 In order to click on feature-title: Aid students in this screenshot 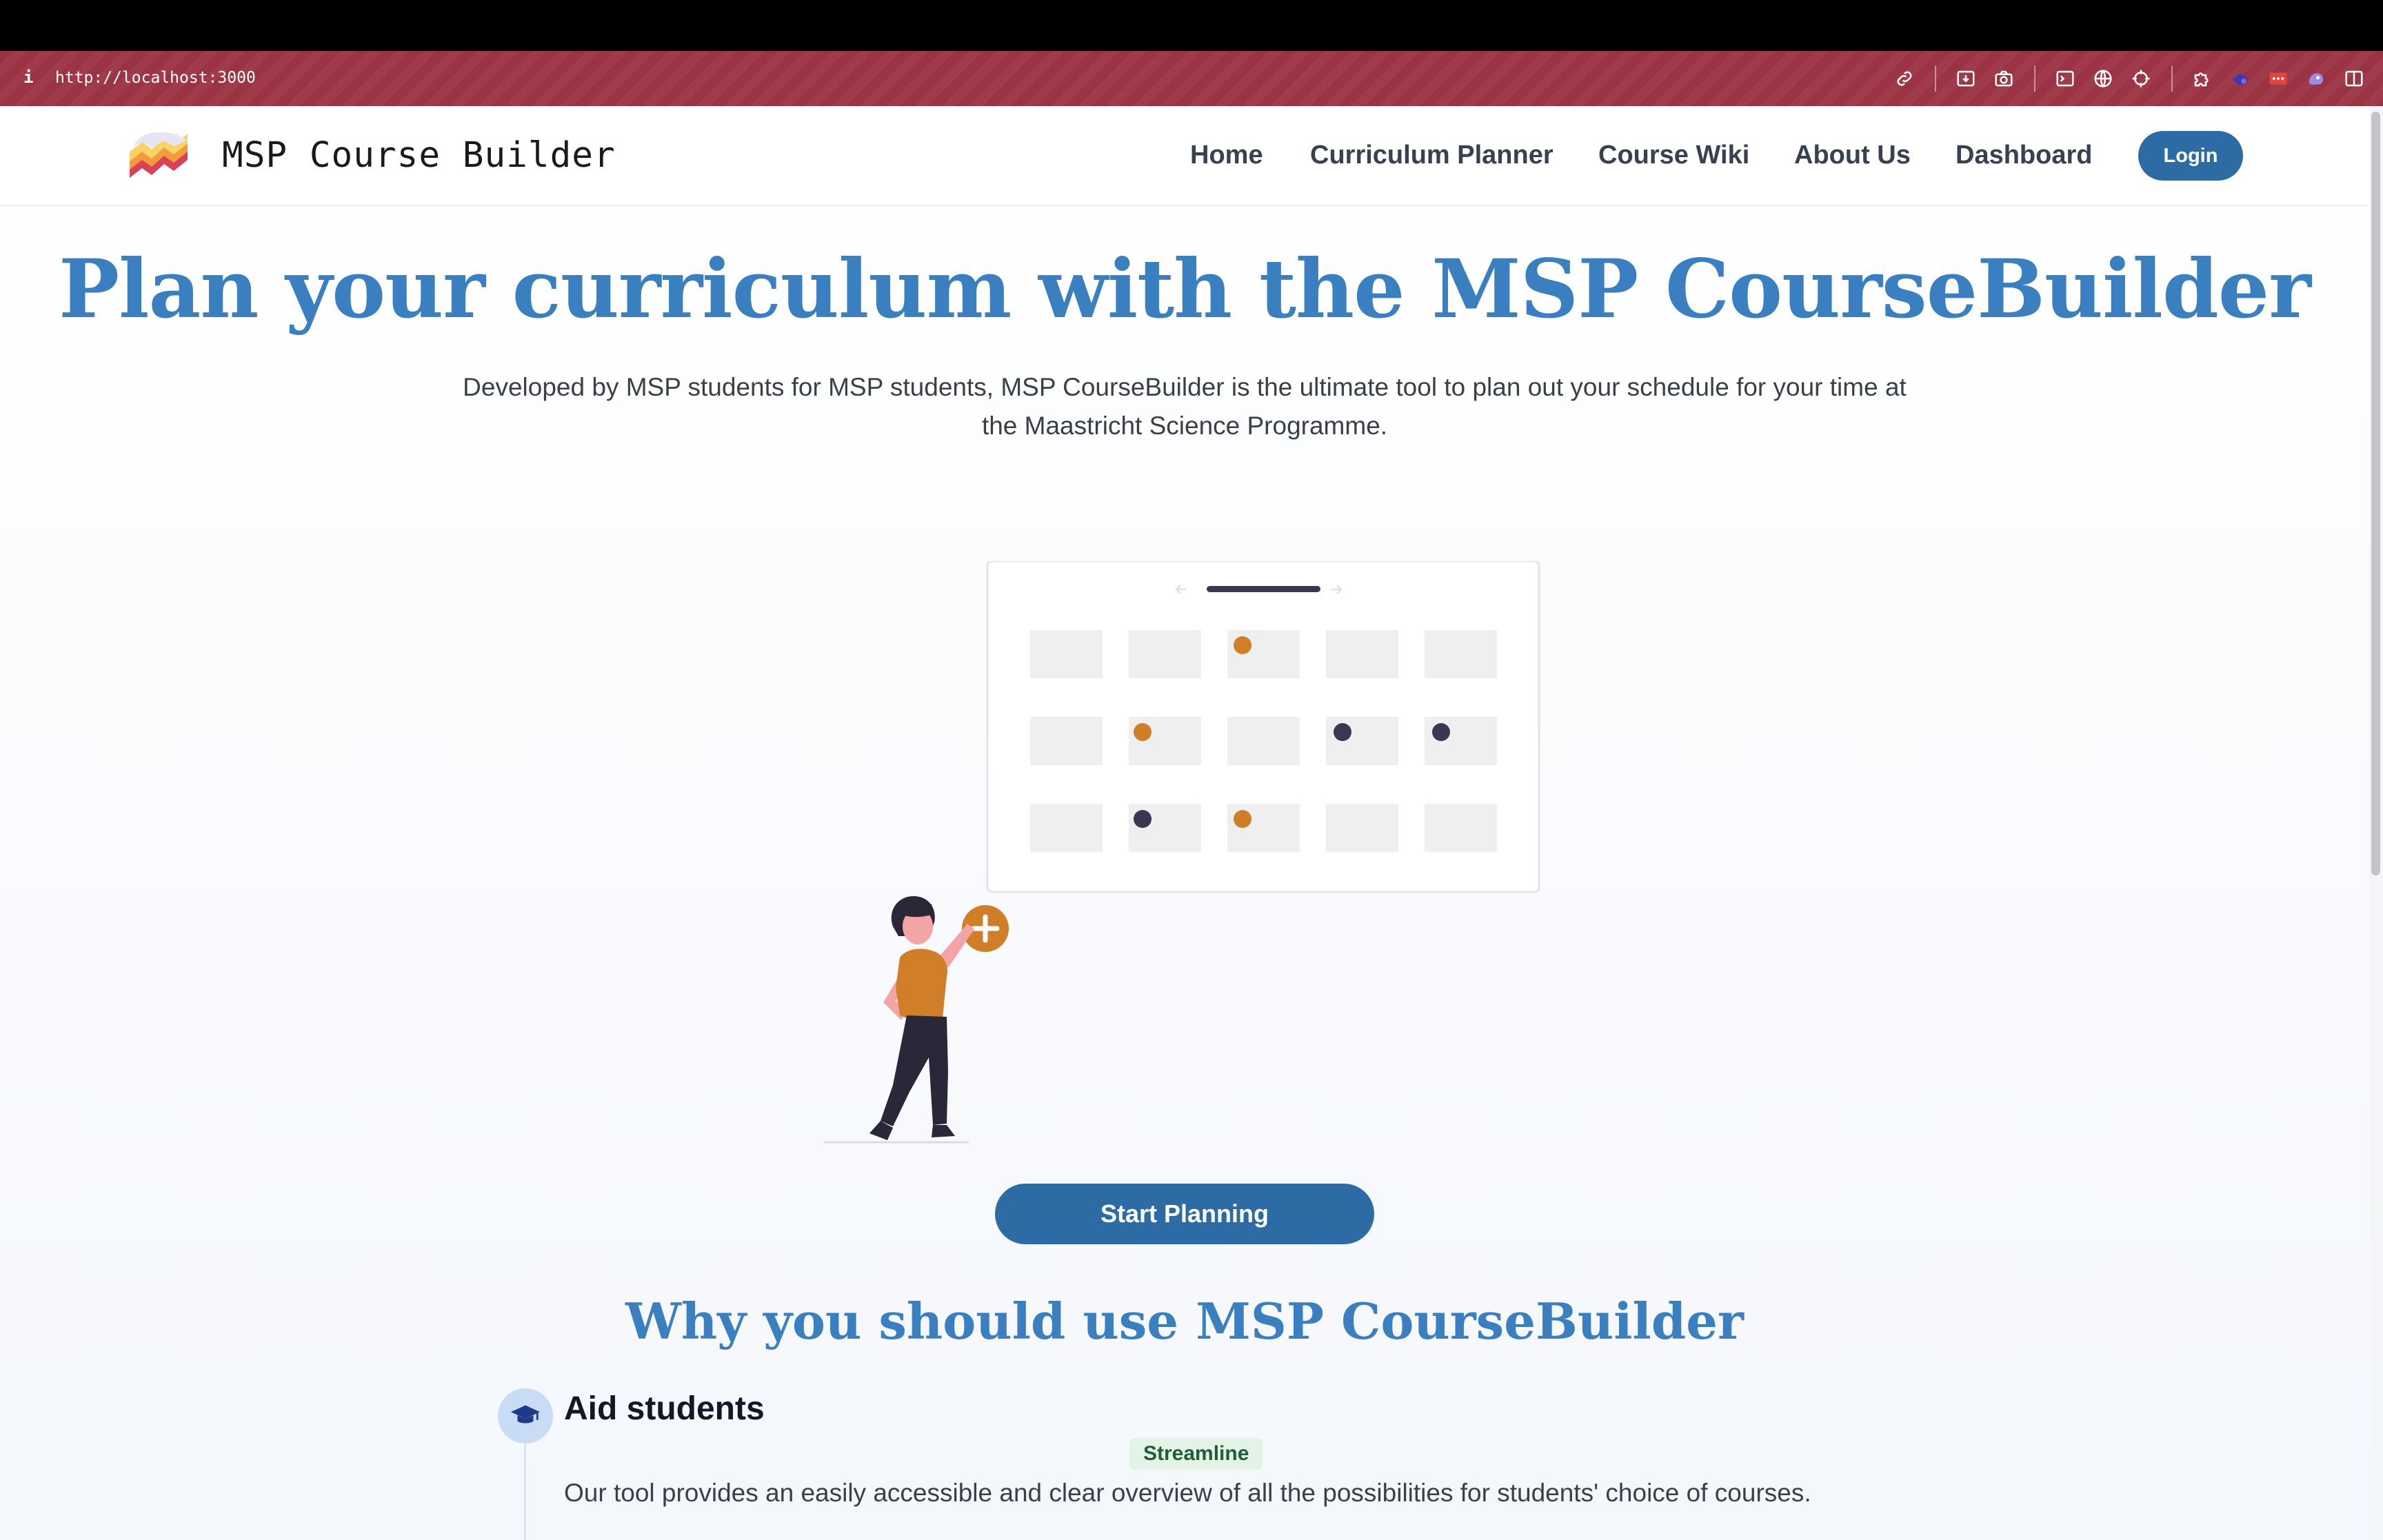, I will do `click(664, 1409)`.